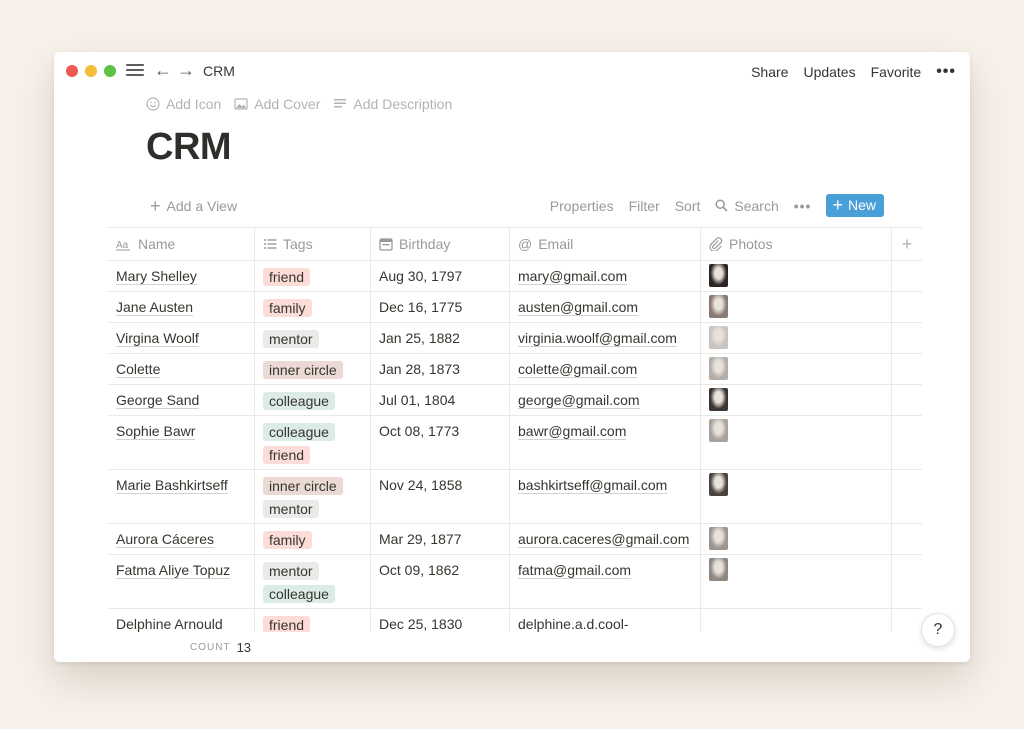 This screenshot has height=729, width=1024. Describe the element at coordinates (769, 72) in the screenshot. I see `share-button: Share` at that location.